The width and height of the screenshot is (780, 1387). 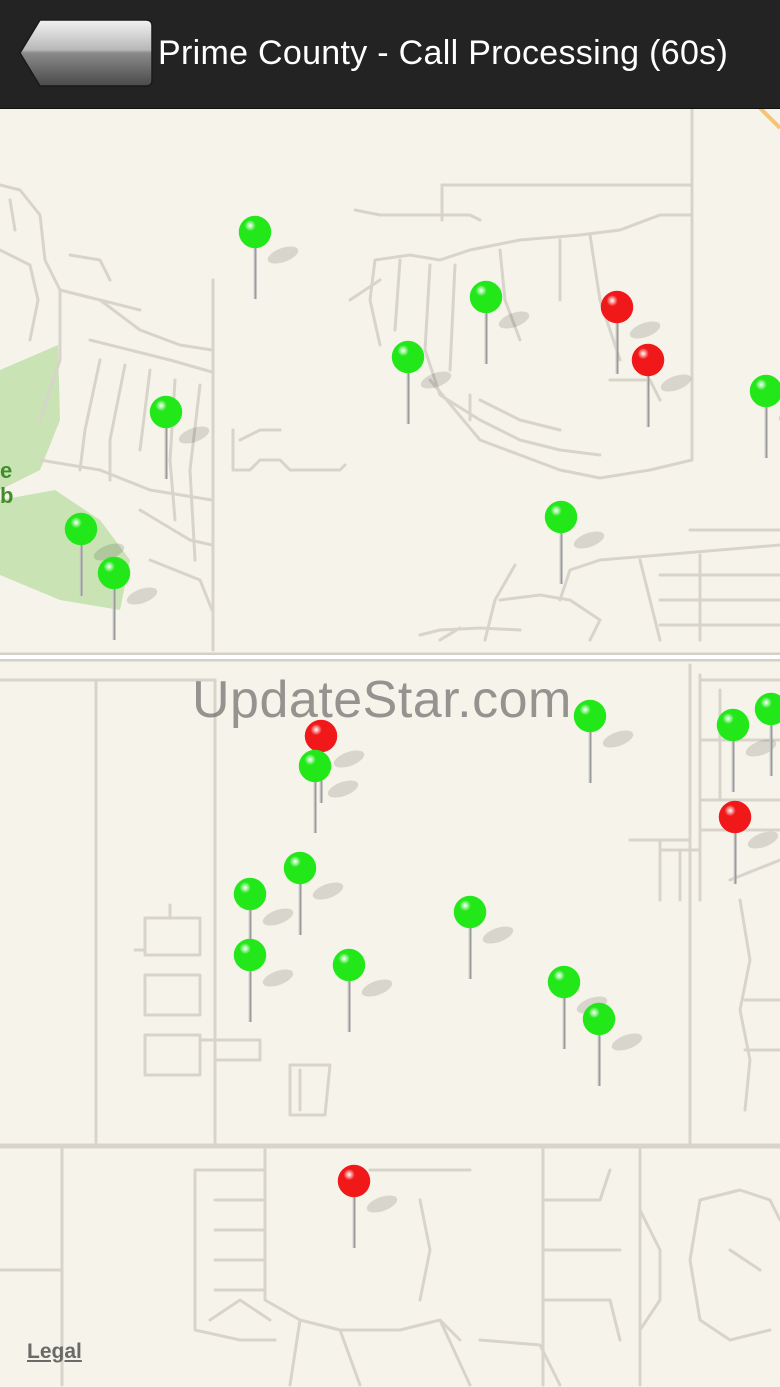 I want to click on back-arrow-icon, so click(x=86, y=53).